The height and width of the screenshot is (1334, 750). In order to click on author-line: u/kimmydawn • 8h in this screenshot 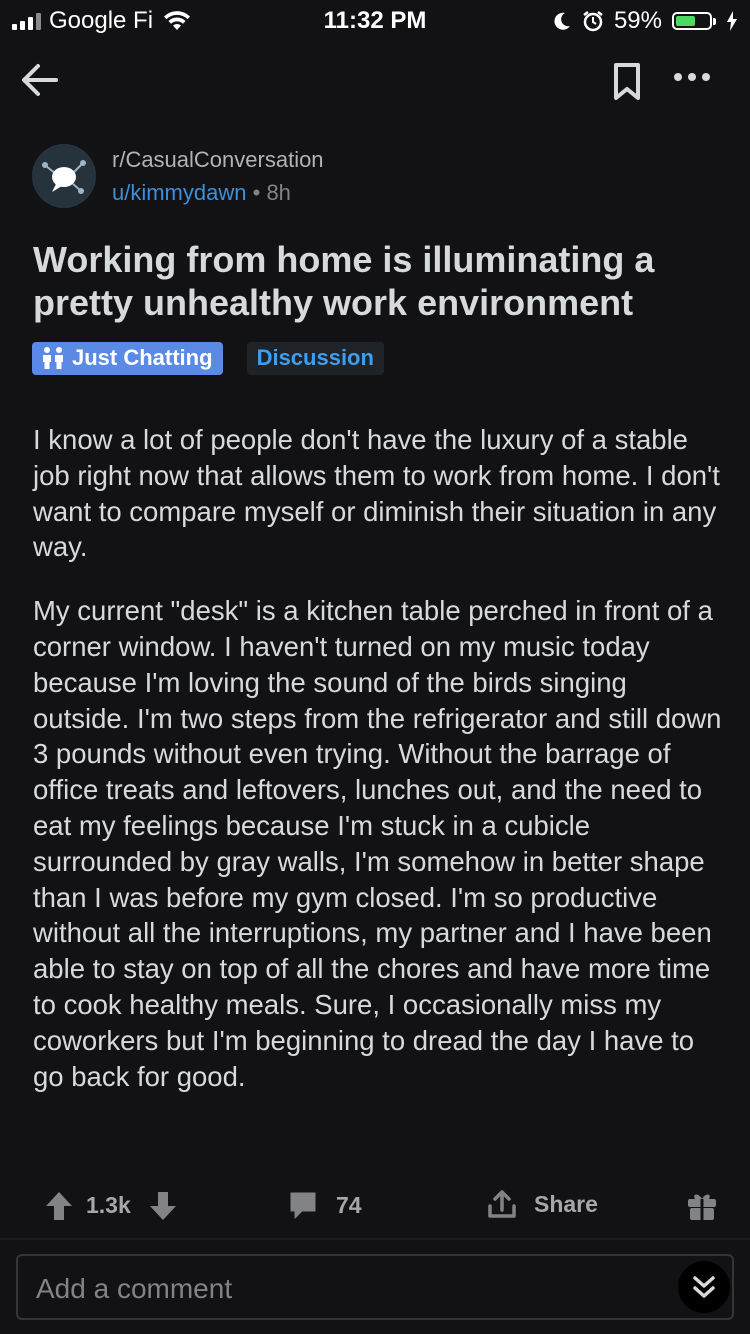, I will do `click(201, 193)`.